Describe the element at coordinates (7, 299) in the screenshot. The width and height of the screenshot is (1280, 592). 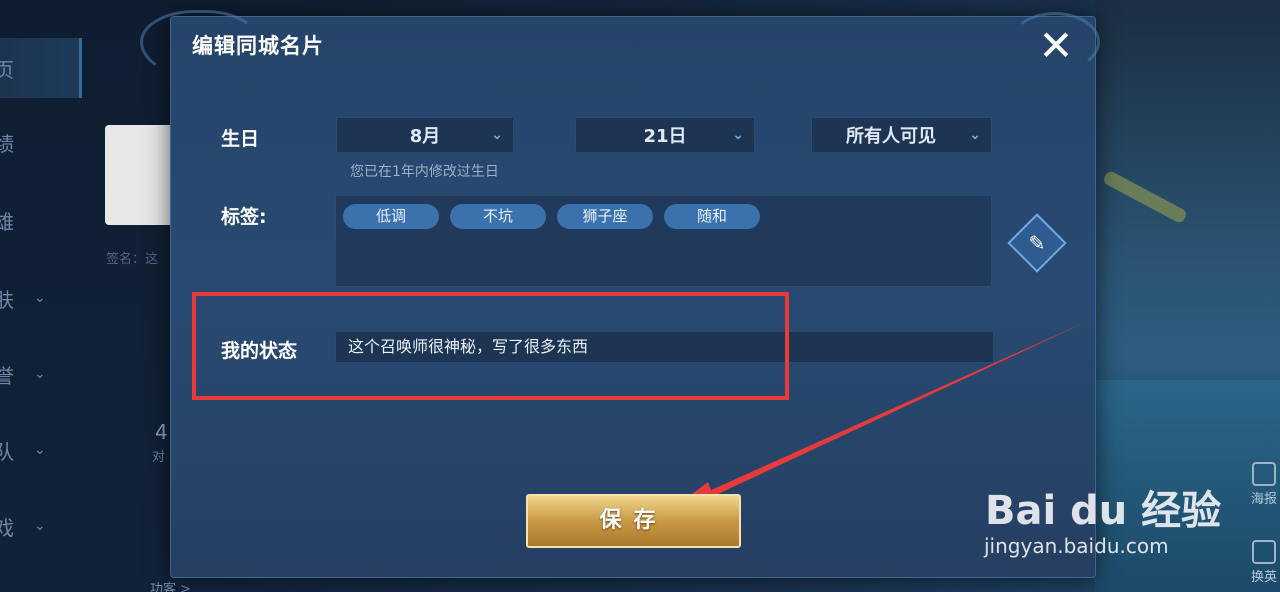
I see `bg-nav-label: 肤` at that location.